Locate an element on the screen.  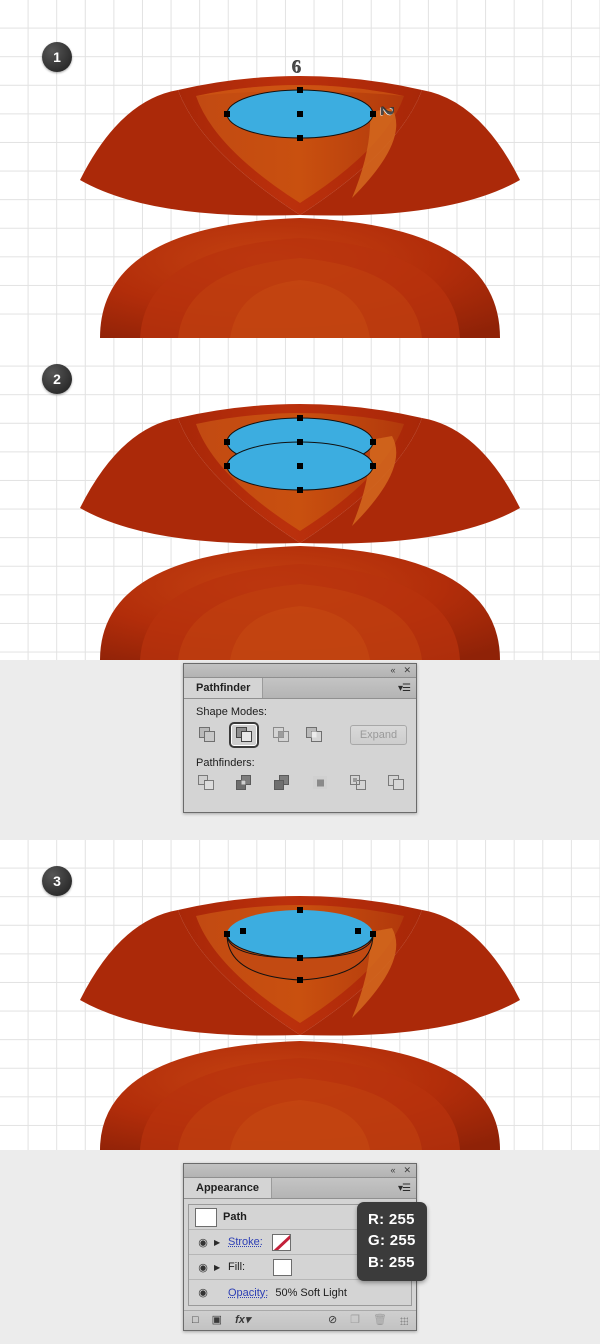
anchor-point-lower-bottom is located at coordinates (300, 490).